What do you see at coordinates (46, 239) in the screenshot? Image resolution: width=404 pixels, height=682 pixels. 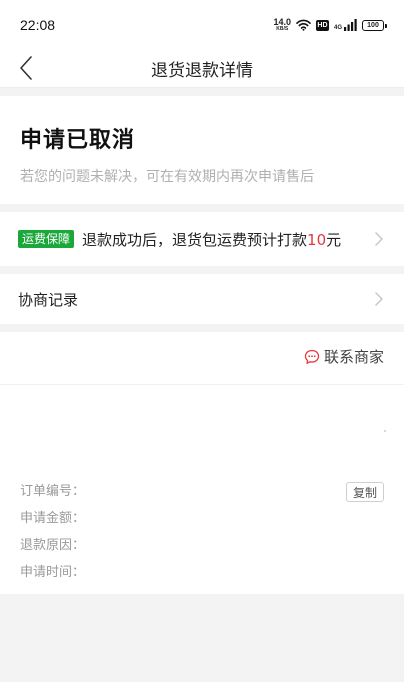 I see `shipping-guarantee-badge: 运费保障` at bounding box center [46, 239].